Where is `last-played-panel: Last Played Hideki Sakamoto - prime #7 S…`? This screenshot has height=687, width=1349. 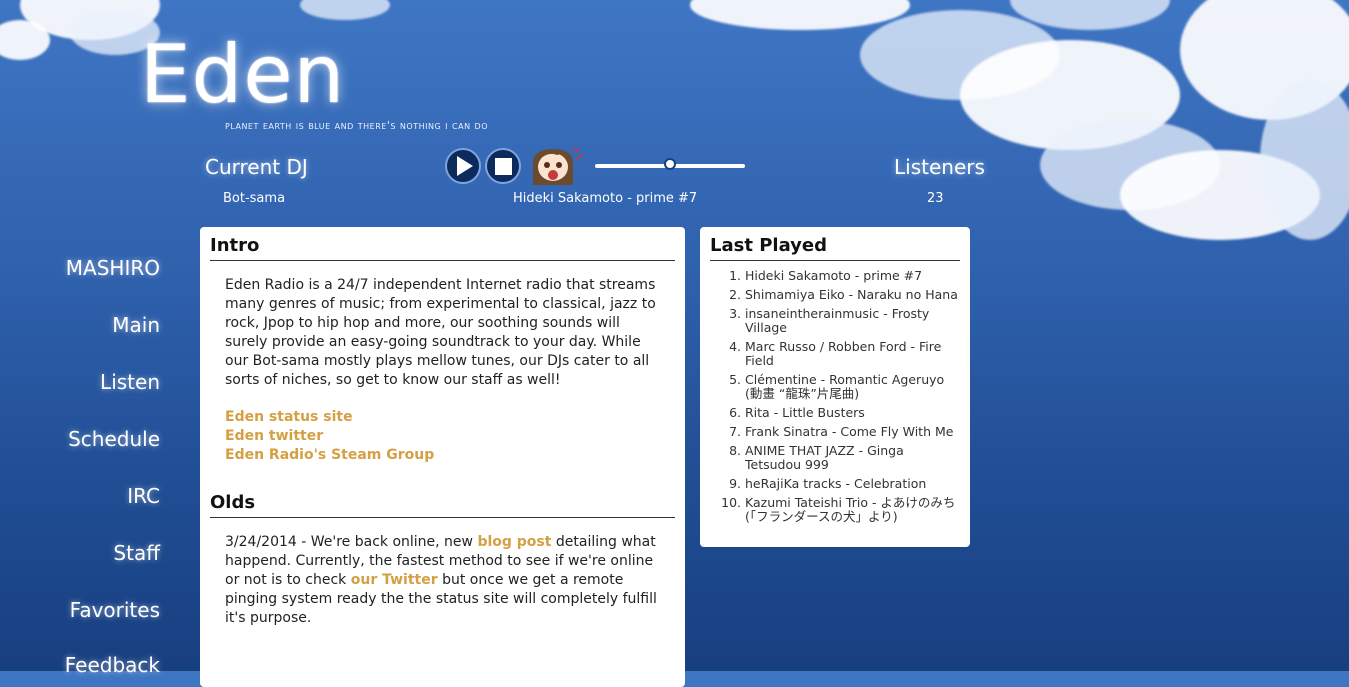
last-played-panel: Last Played Hideki Sakamoto - prime #7 S… is located at coordinates (835, 387).